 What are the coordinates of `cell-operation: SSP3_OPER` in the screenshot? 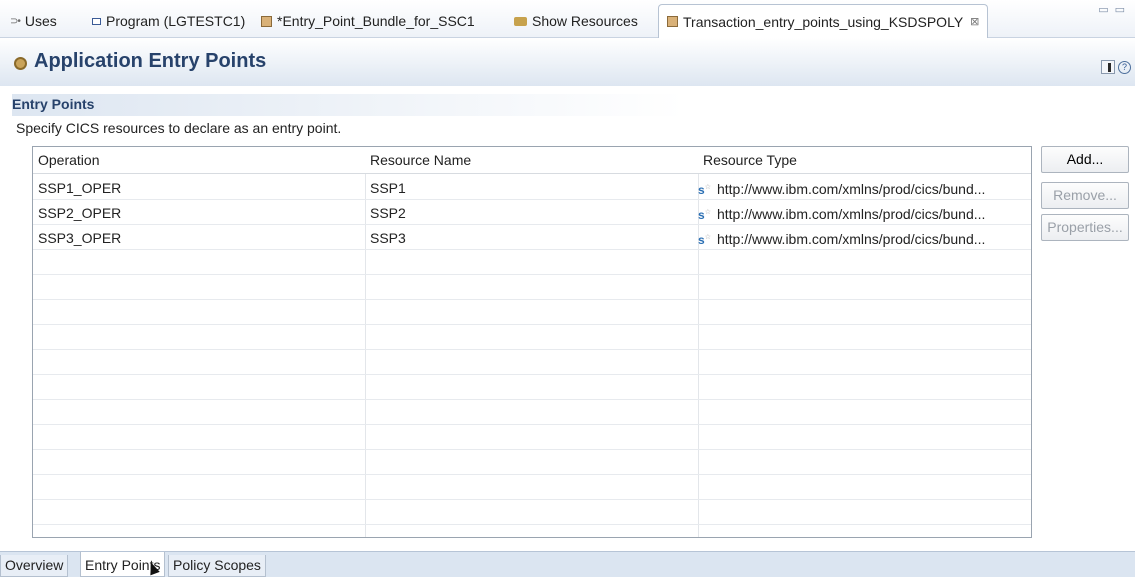 It's located at (80, 238).